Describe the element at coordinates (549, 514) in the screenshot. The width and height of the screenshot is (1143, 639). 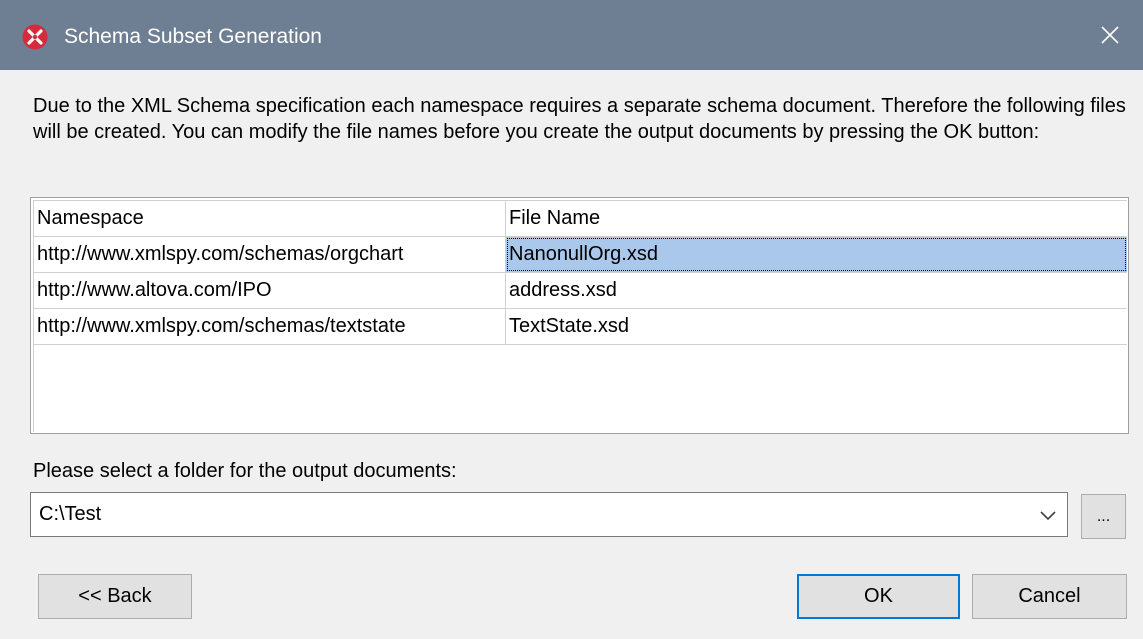
I see `output-folder-combobox: C:\Test` at that location.